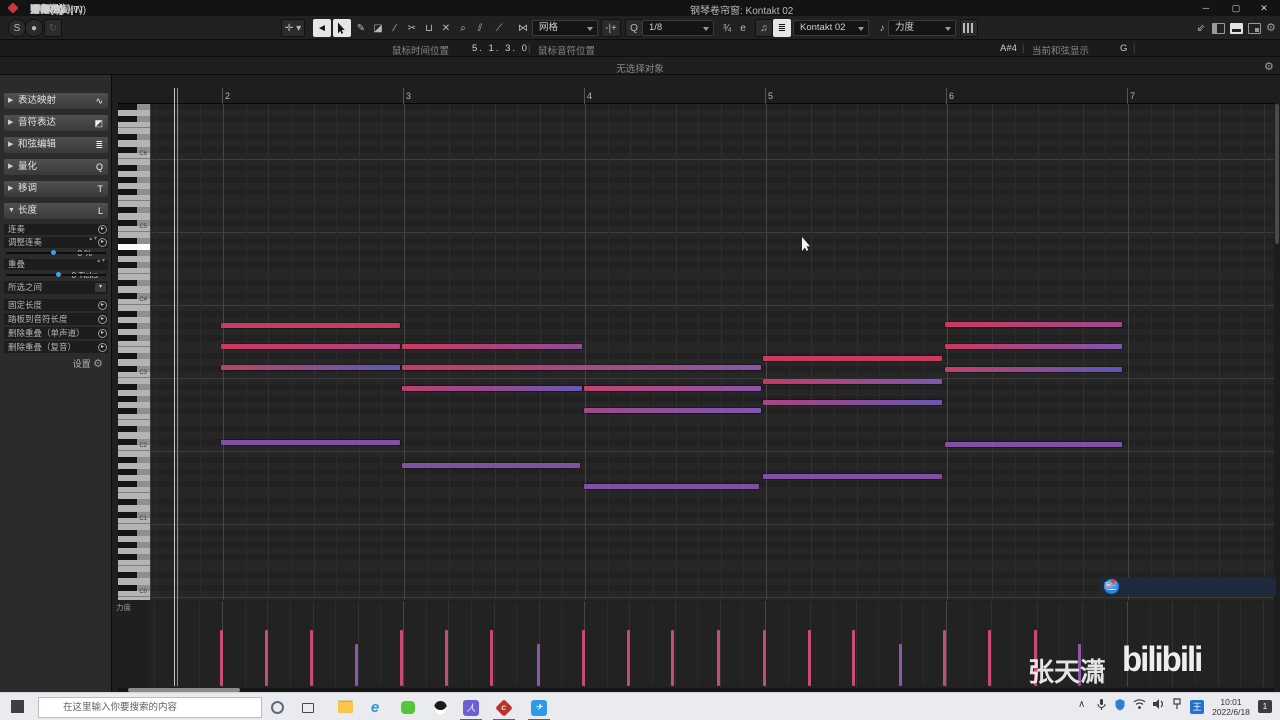 The image size is (1280, 720). I want to click on overlap-slider, so click(56, 274).